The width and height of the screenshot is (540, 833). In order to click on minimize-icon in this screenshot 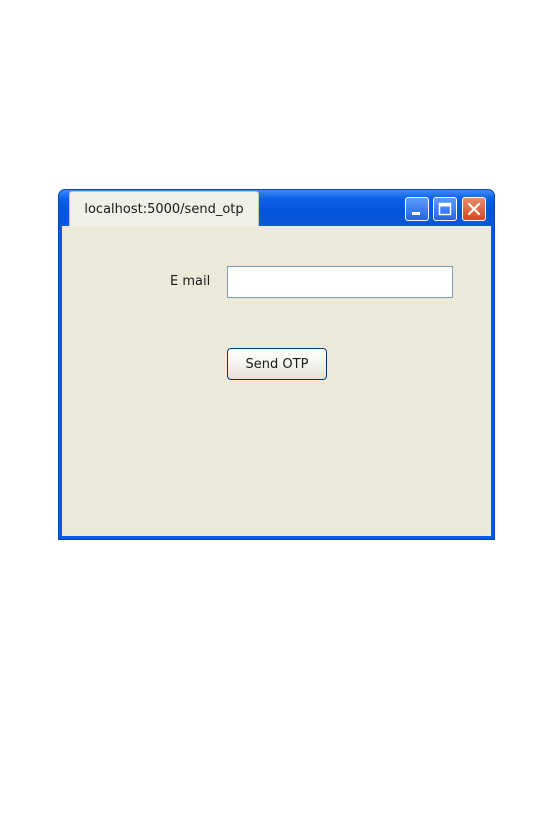, I will do `click(416, 213)`.